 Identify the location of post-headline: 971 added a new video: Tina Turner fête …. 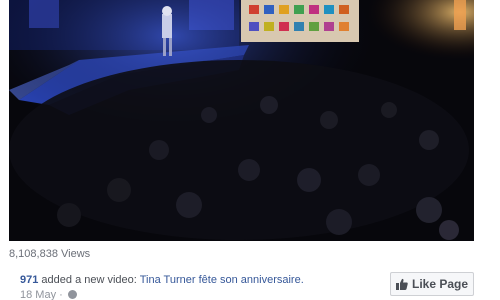
(162, 280).